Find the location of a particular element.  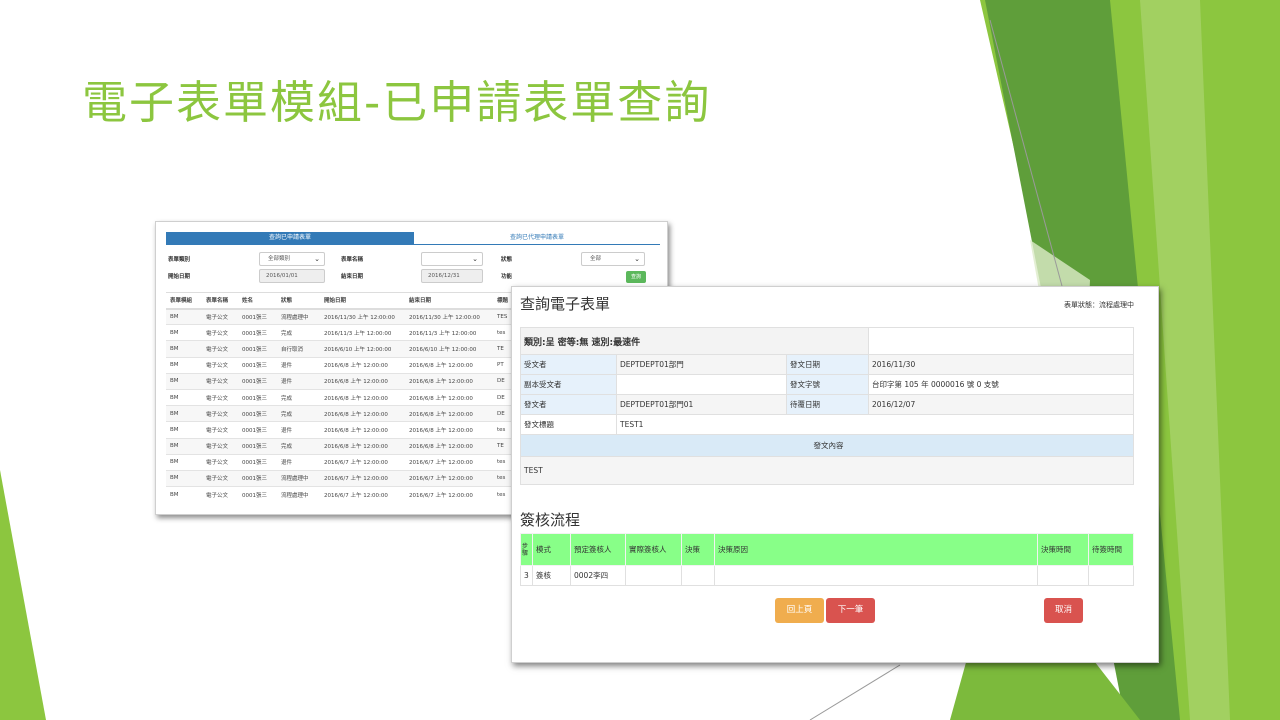

col-start-date: 開始日期 is located at coordinates (362, 301).